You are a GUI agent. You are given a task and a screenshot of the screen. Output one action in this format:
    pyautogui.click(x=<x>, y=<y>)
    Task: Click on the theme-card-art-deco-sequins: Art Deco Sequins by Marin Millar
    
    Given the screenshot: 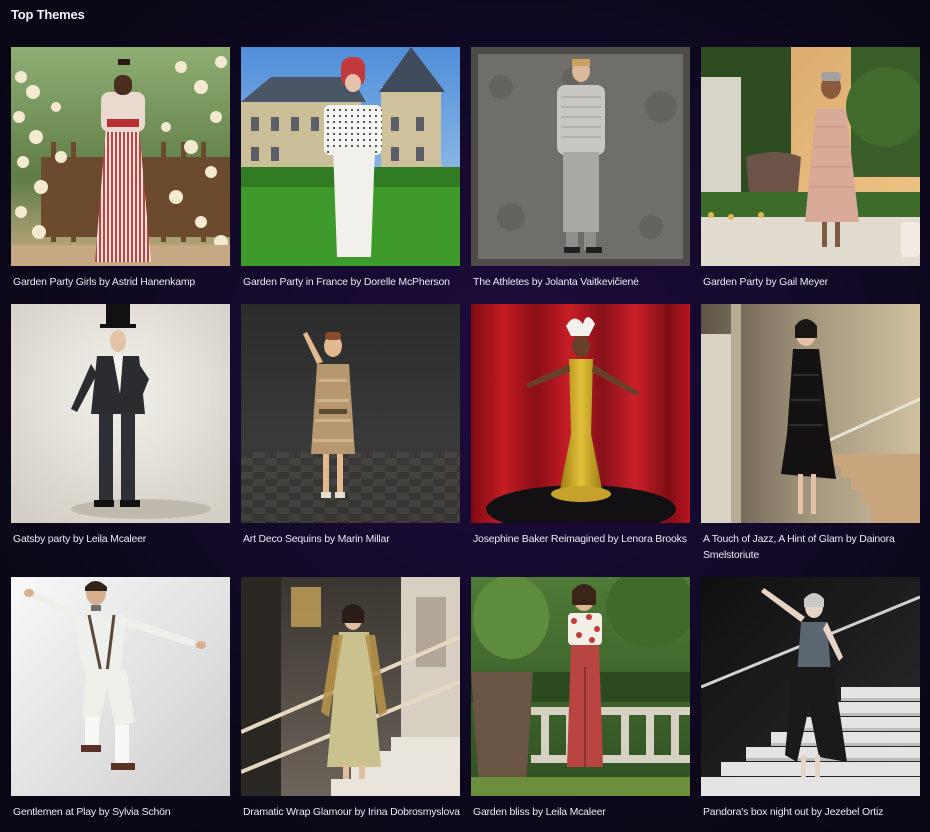 What is the action you would take?
    pyautogui.click(x=350, y=425)
    